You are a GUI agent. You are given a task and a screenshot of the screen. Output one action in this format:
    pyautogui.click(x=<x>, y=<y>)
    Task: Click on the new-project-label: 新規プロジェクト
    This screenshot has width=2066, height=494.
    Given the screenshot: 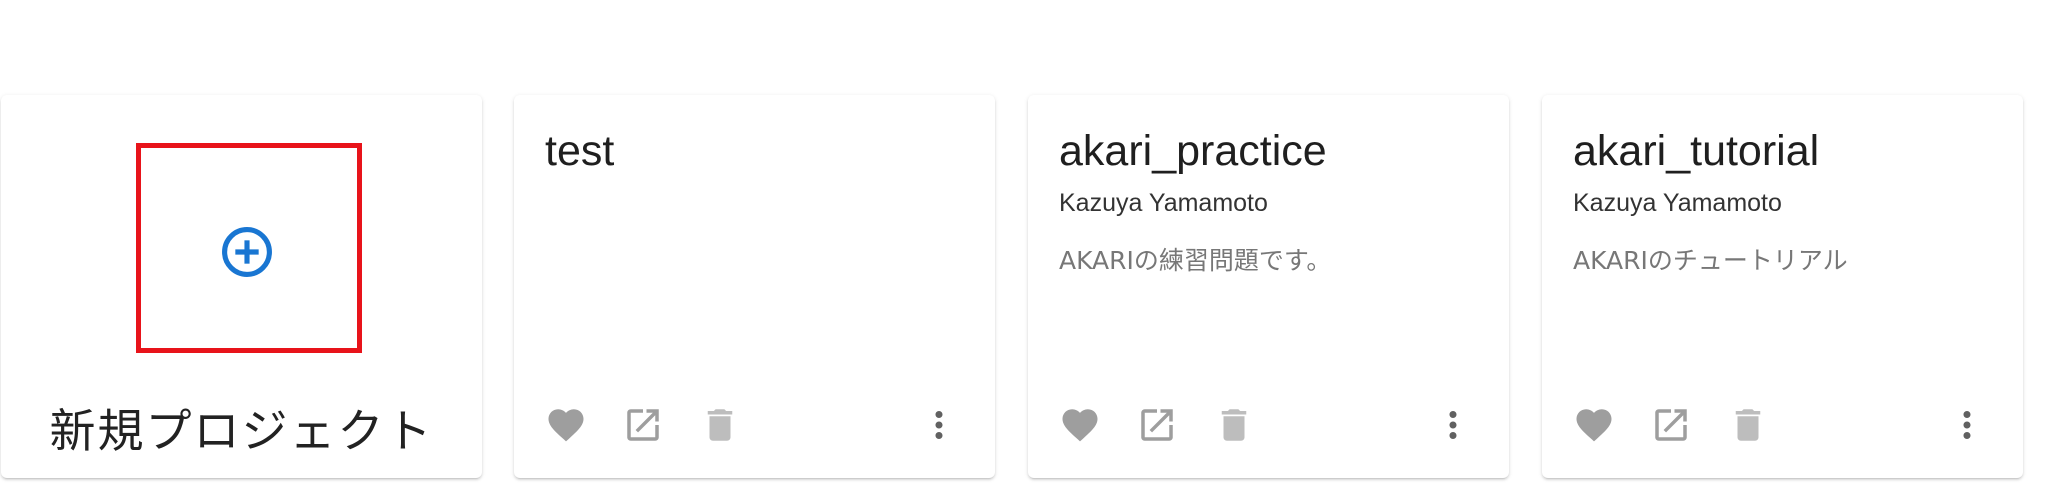 What is the action you would take?
    pyautogui.click(x=241, y=428)
    